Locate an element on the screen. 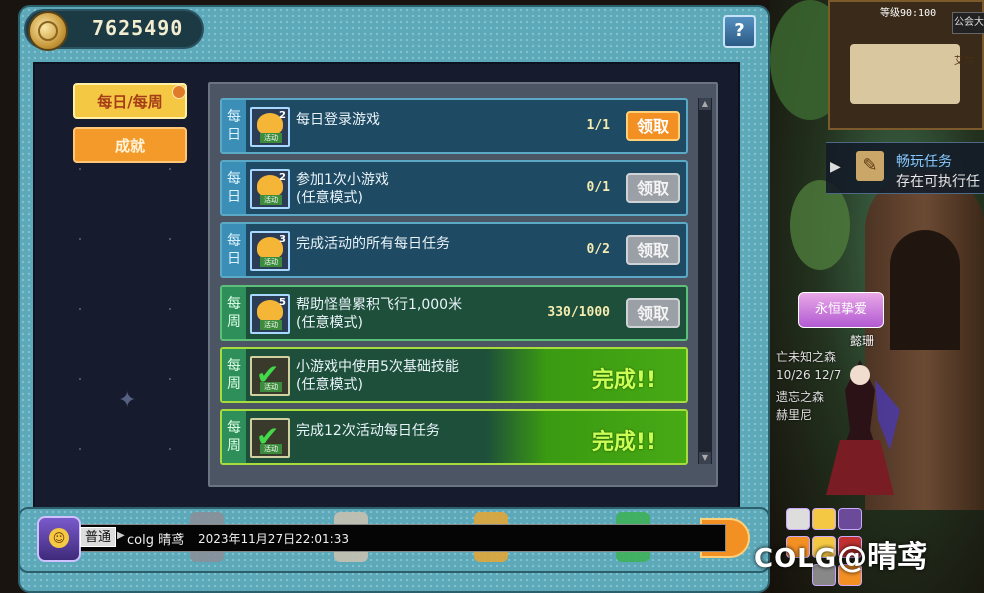 This screenshot has width=984, height=593. help-button: ? is located at coordinates (739, 31).